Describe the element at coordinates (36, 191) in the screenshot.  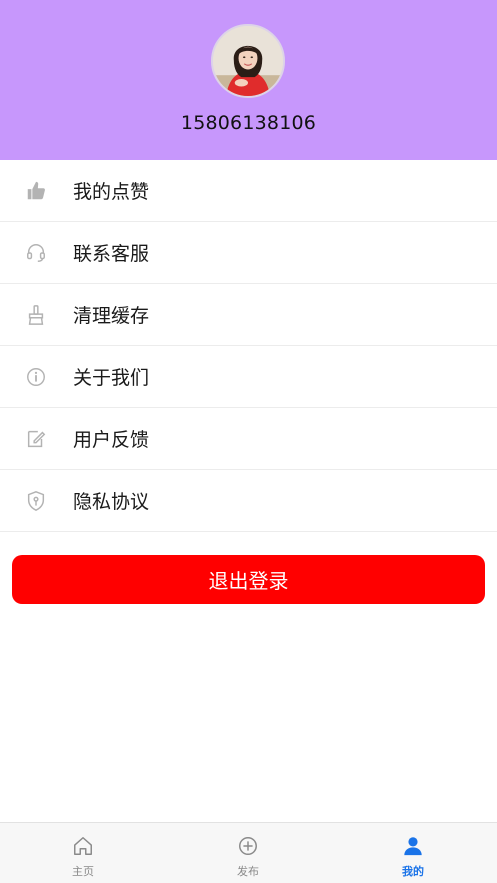
I see `thumbs-up-icon` at that location.